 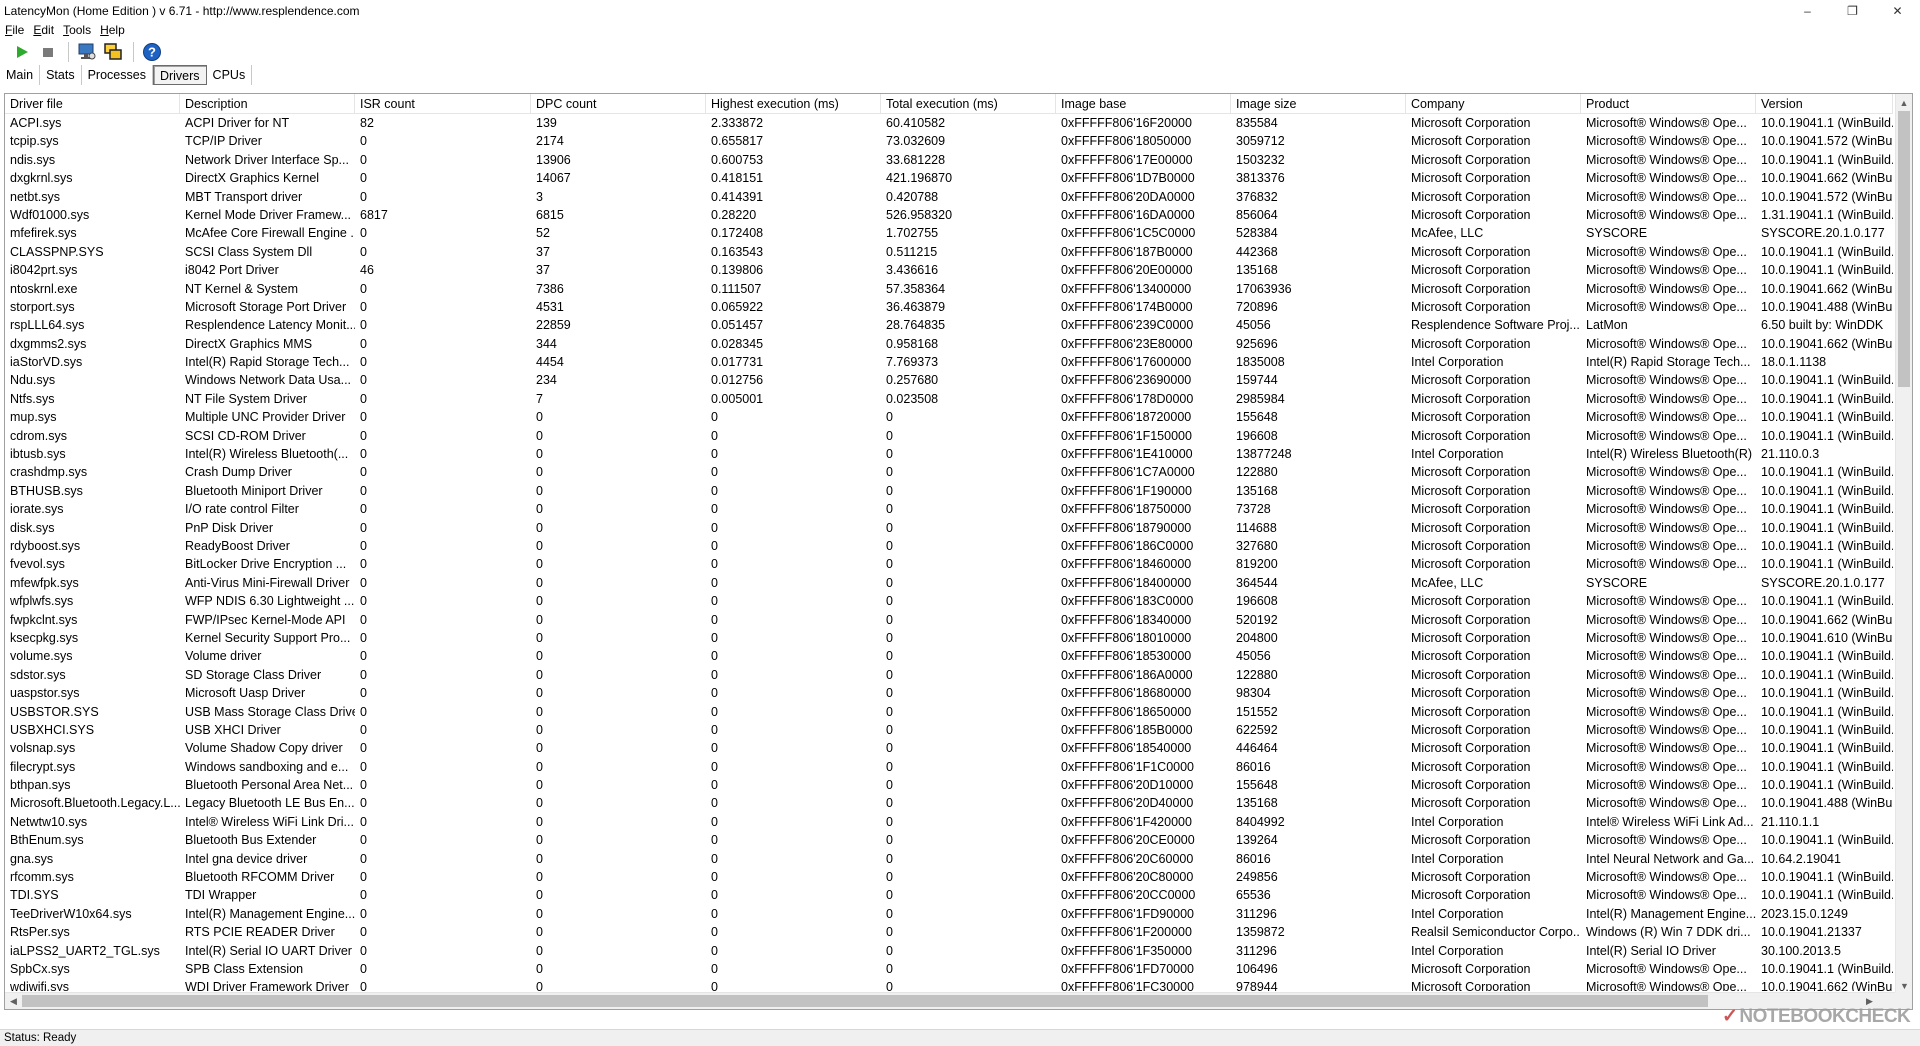 What do you see at coordinates (152, 52) in the screenshot?
I see `help-button: ?` at bounding box center [152, 52].